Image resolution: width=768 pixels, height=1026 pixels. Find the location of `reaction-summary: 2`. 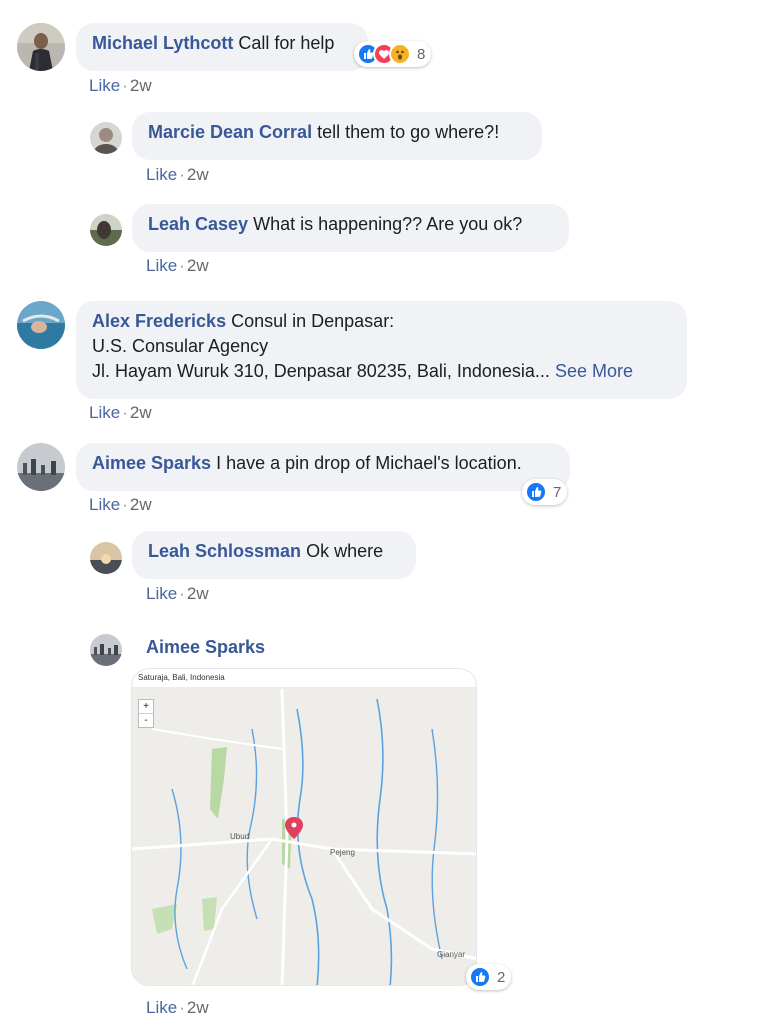

reaction-summary: 2 is located at coordinates (489, 977).